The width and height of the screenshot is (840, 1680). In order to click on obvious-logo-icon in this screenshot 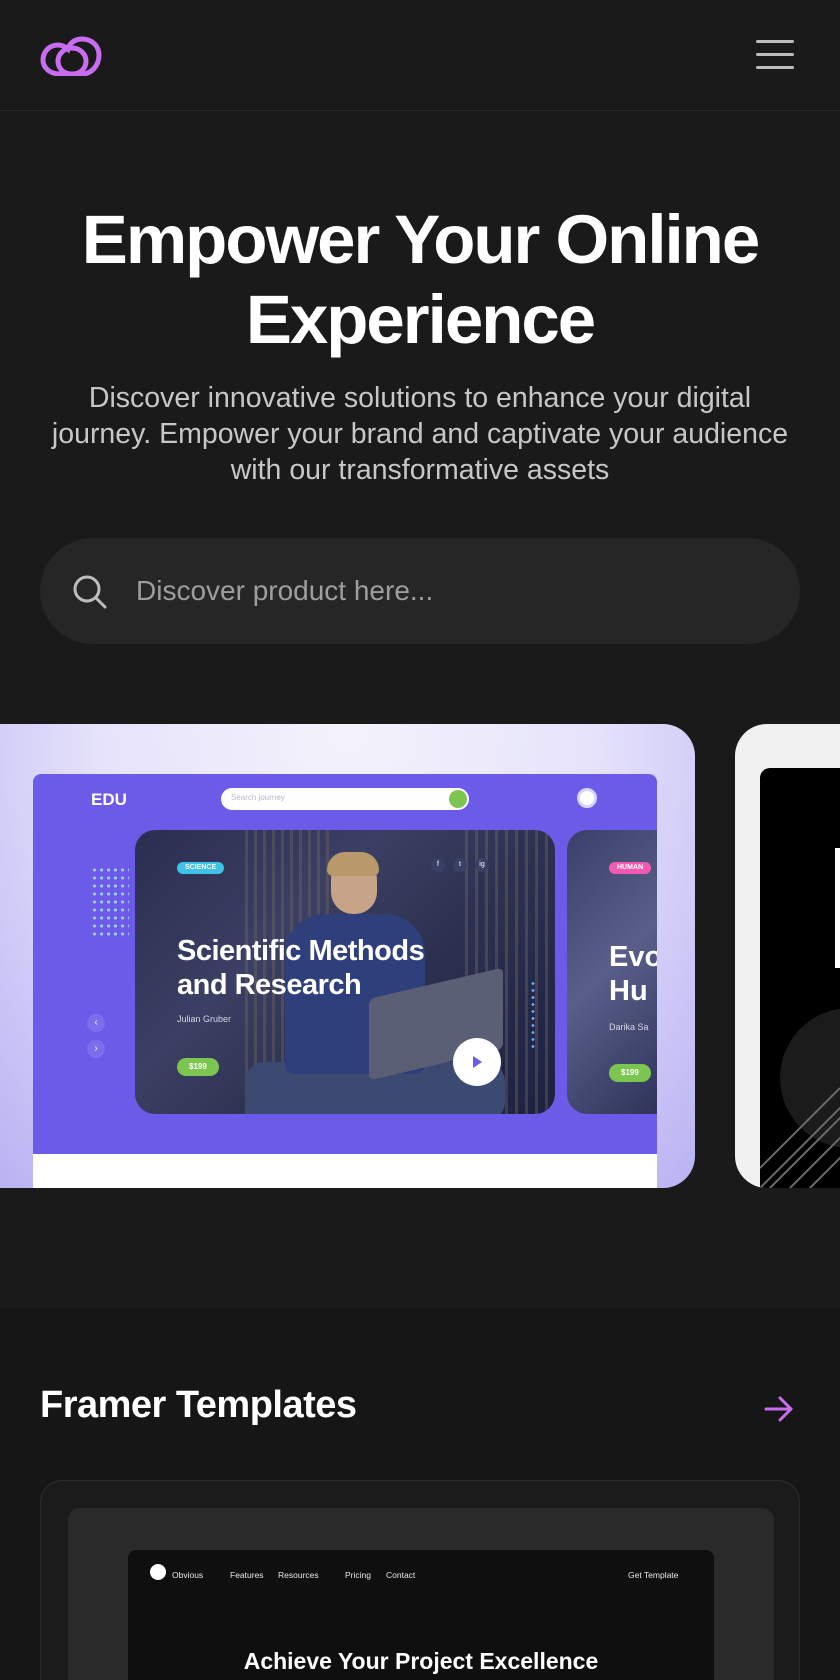, I will do `click(158, 1572)`.